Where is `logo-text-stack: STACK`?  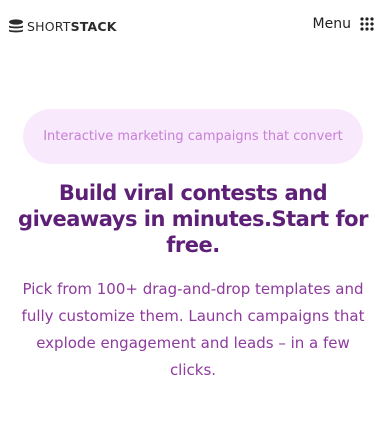 logo-text-stack: STACK is located at coordinates (93, 26).